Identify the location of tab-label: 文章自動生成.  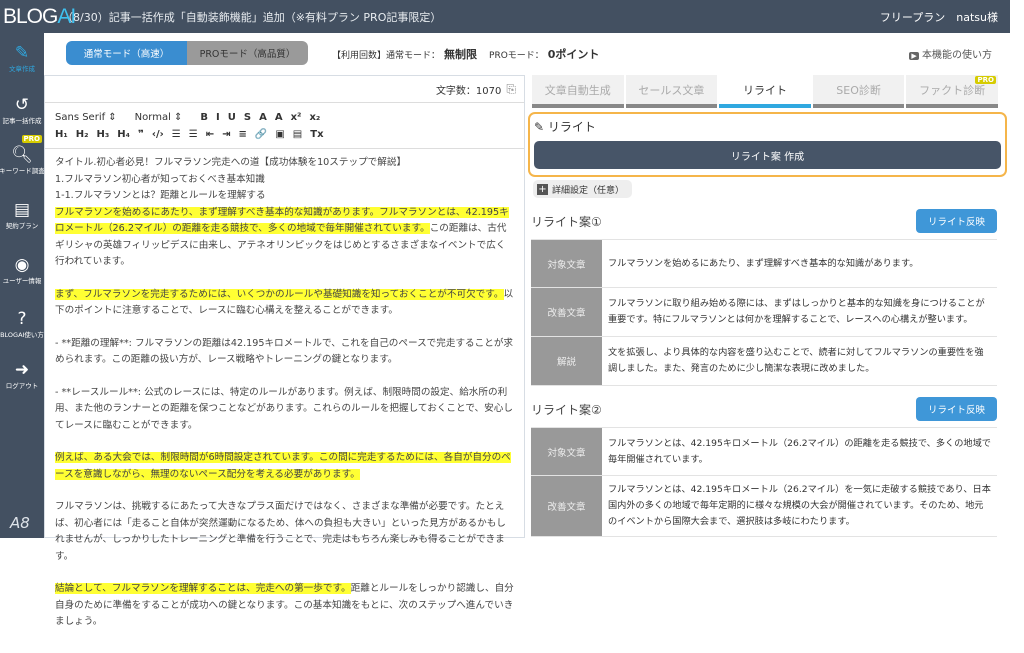
(577, 90).